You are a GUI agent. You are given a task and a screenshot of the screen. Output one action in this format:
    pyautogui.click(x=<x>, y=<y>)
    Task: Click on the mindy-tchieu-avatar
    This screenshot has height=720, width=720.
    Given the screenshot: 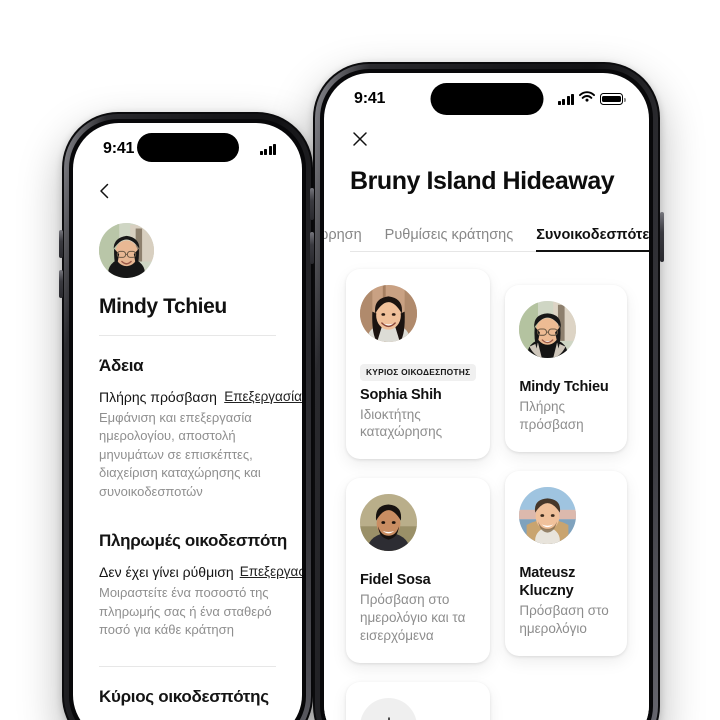 What is the action you would take?
    pyautogui.click(x=548, y=329)
    